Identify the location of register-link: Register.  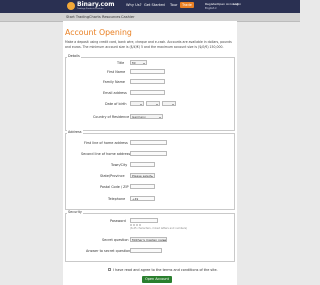
(211, 4).